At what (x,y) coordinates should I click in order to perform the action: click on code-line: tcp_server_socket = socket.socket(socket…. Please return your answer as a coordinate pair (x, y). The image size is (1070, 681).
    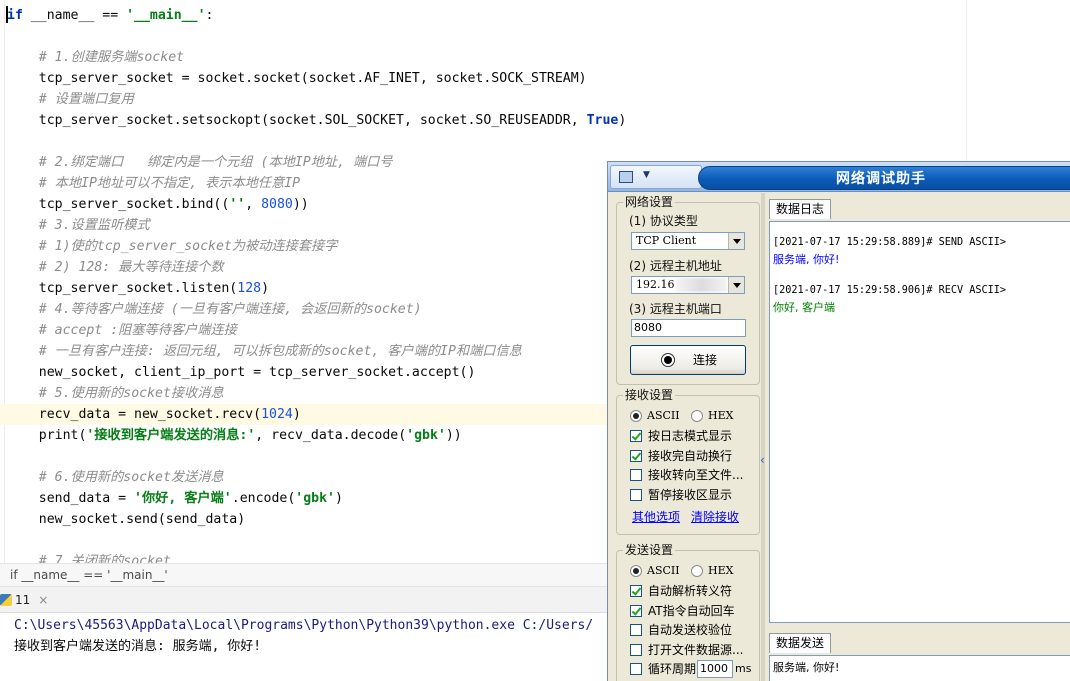
    Looking at the image, I should click on (535, 78).